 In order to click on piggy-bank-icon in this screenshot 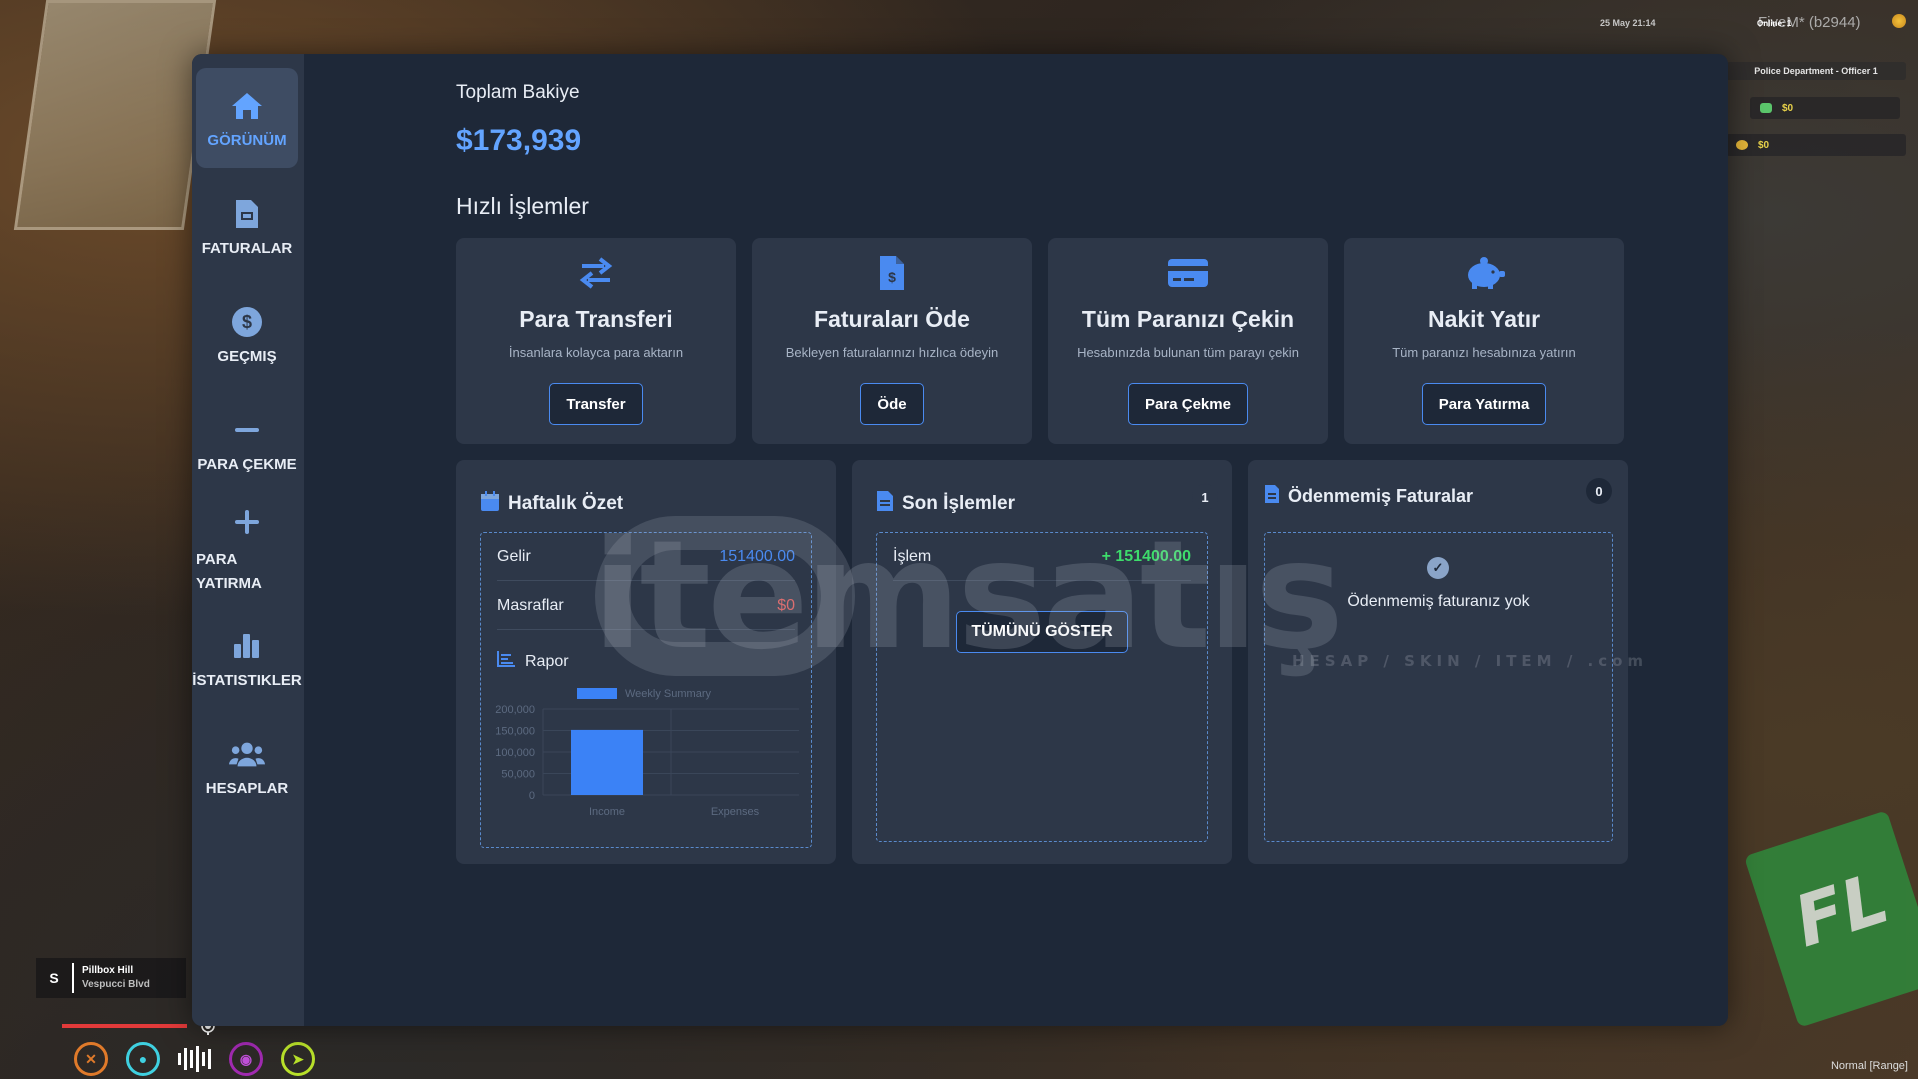, I will do `click(1484, 273)`.